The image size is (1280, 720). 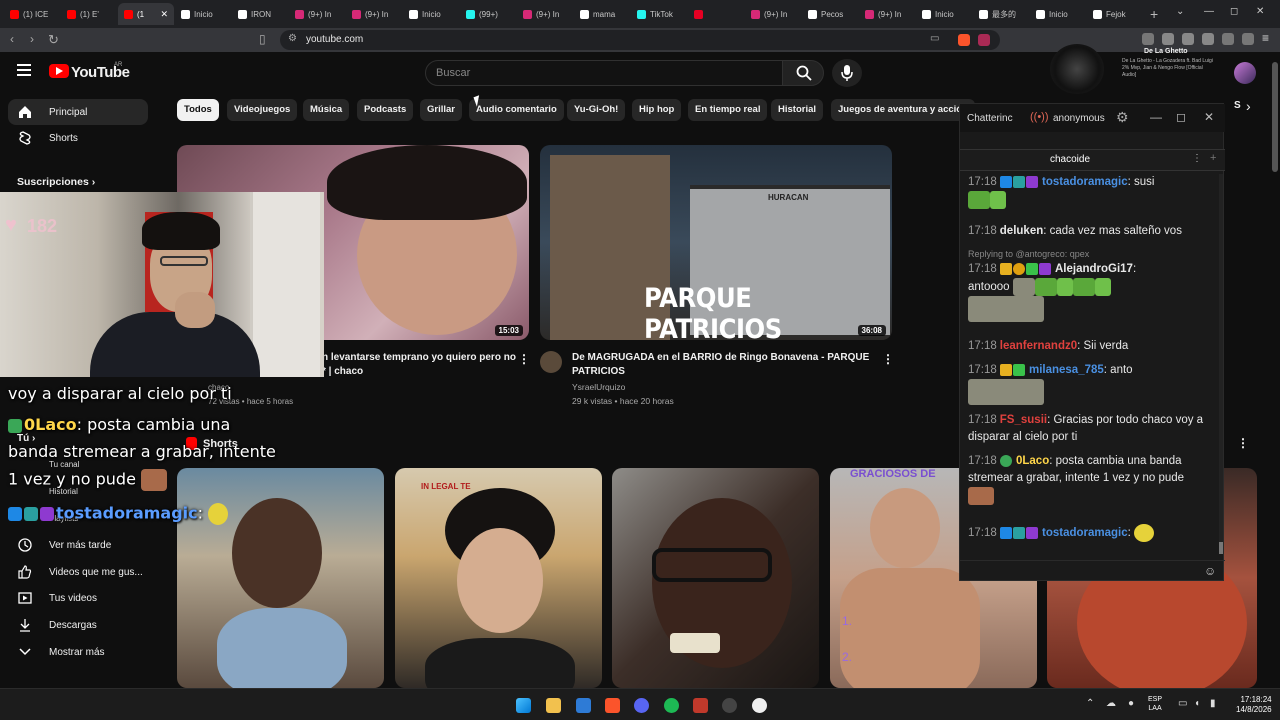 I want to click on discord-icon, so click(x=641, y=705).